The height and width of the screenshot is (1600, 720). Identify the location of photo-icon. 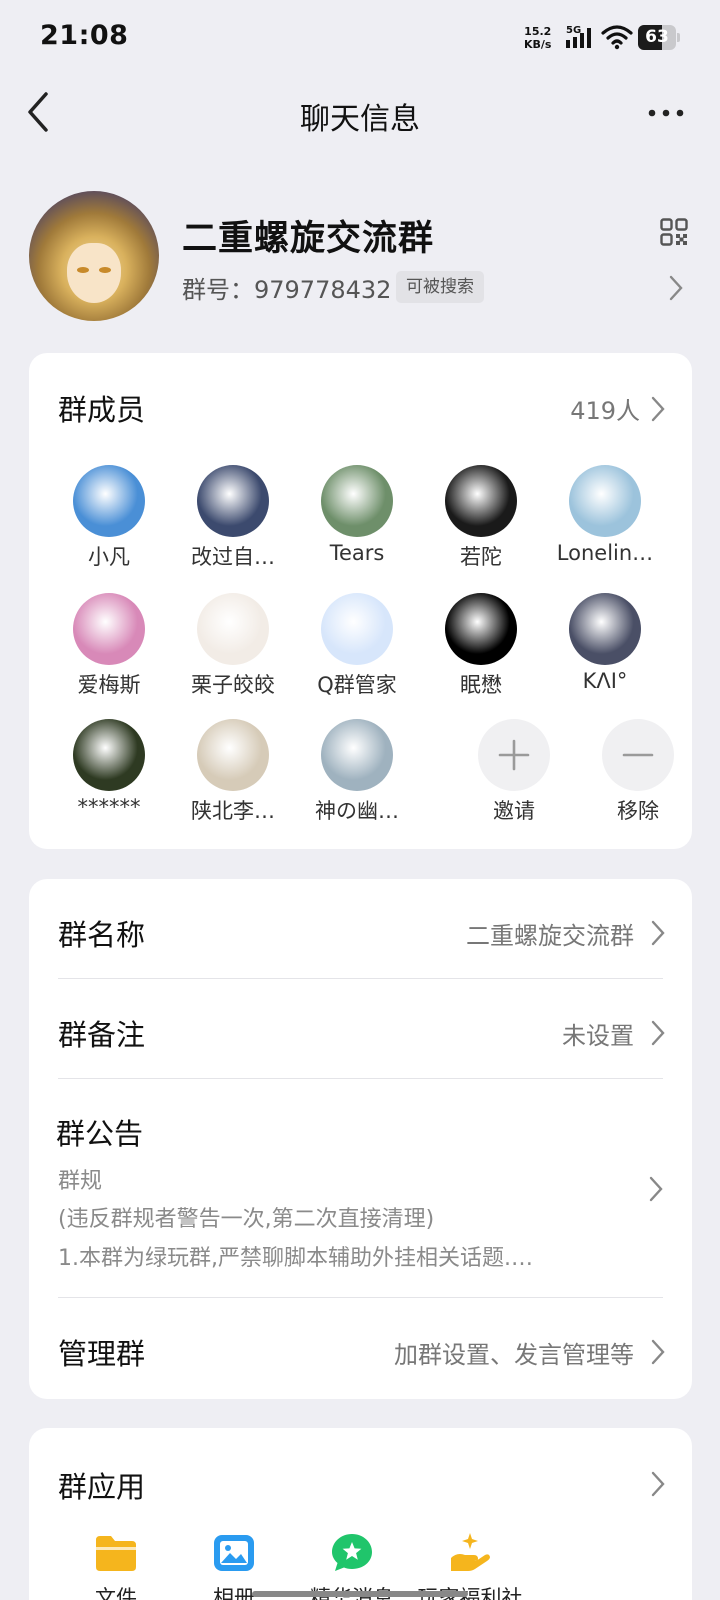
(234, 1553).